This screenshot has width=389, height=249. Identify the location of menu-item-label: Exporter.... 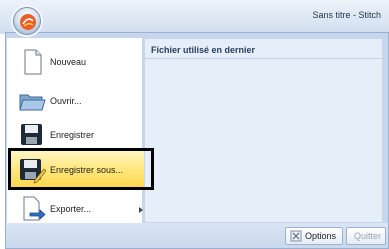
(71, 209).